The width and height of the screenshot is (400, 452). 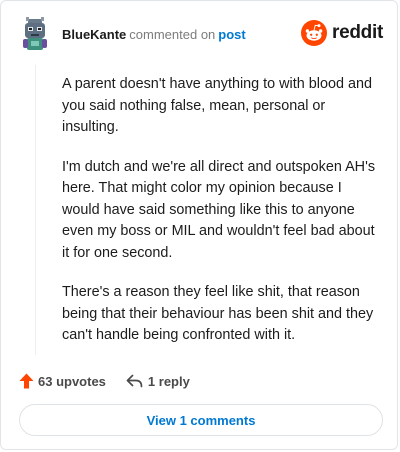 I want to click on avatar-icon, so click(x=35, y=33).